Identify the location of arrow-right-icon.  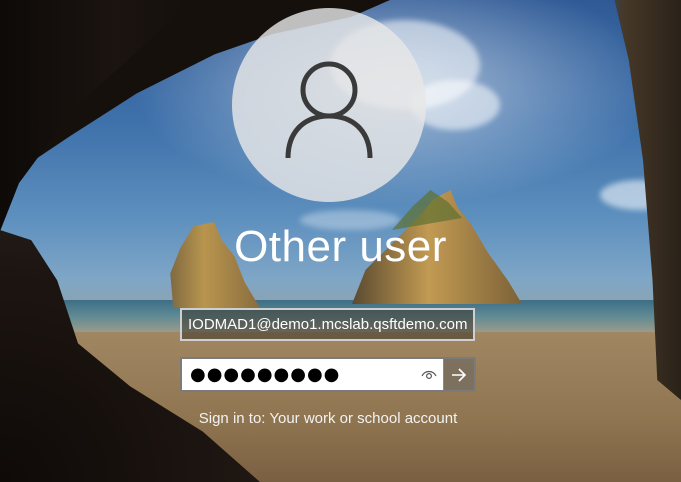
(459, 374).